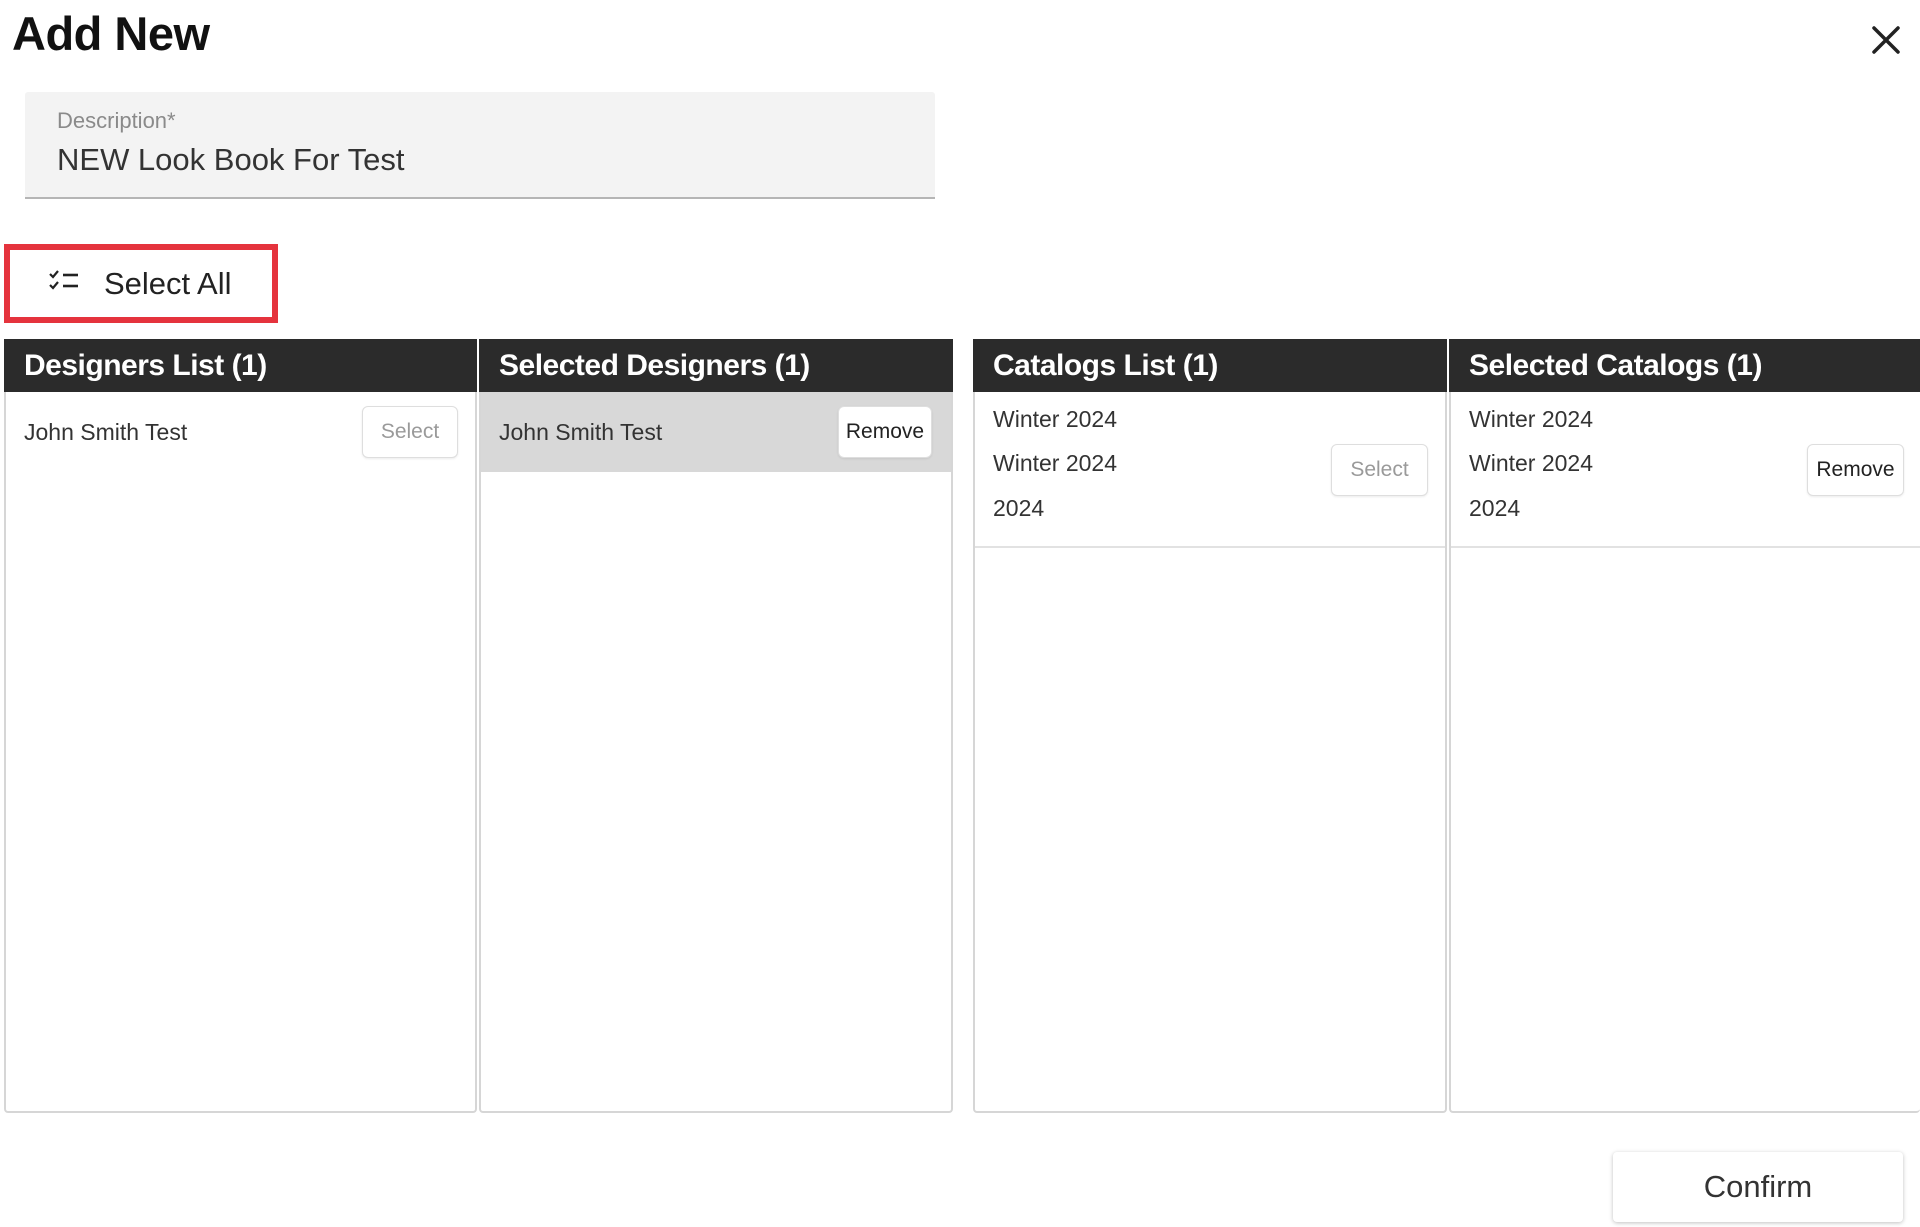 The image size is (1920, 1227). What do you see at coordinates (64, 281) in the screenshot?
I see `checklist-icon` at bounding box center [64, 281].